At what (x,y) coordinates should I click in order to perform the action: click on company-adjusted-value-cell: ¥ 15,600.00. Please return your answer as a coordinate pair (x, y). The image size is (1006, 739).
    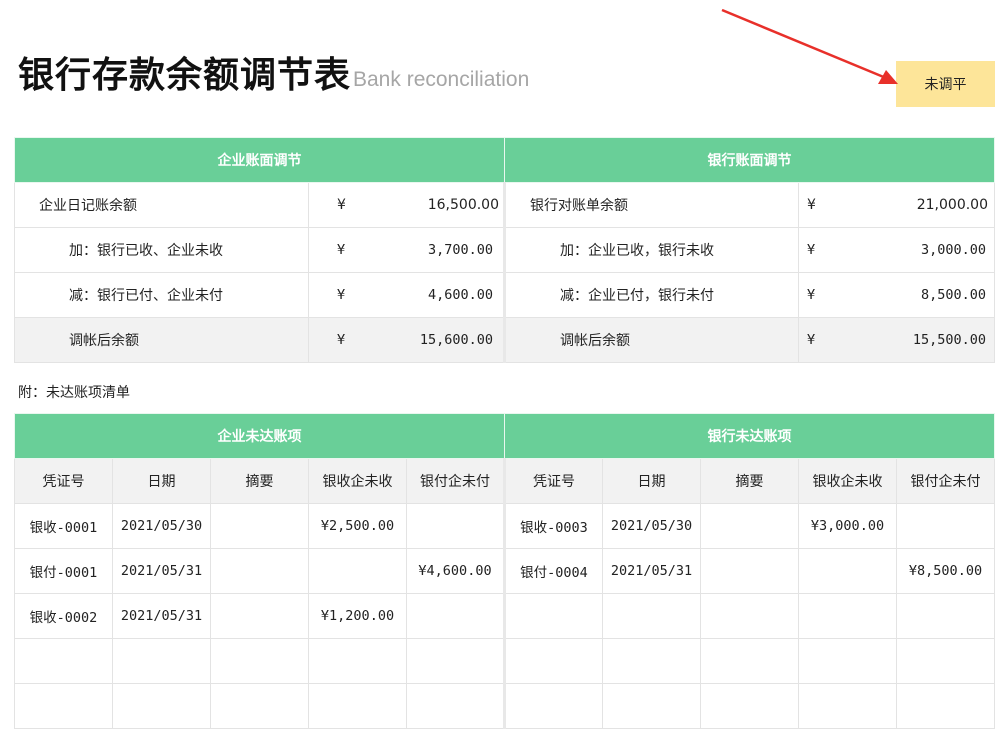
    Looking at the image, I should click on (407, 340).